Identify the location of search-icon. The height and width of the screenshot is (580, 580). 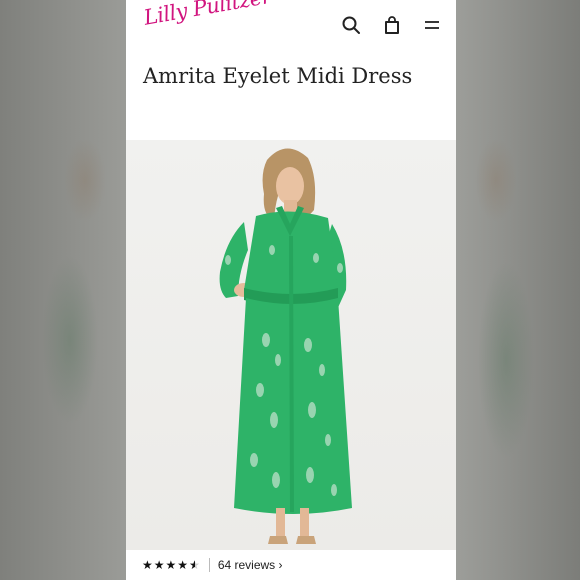
(351, 25).